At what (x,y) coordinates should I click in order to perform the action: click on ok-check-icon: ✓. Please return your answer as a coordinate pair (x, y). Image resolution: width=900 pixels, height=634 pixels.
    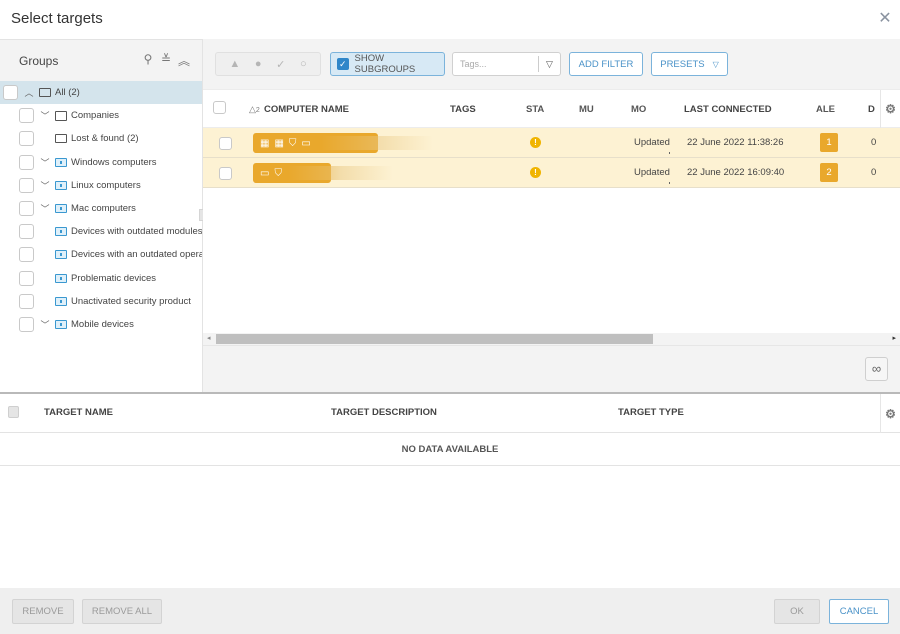
    Looking at the image, I should click on (280, 64).